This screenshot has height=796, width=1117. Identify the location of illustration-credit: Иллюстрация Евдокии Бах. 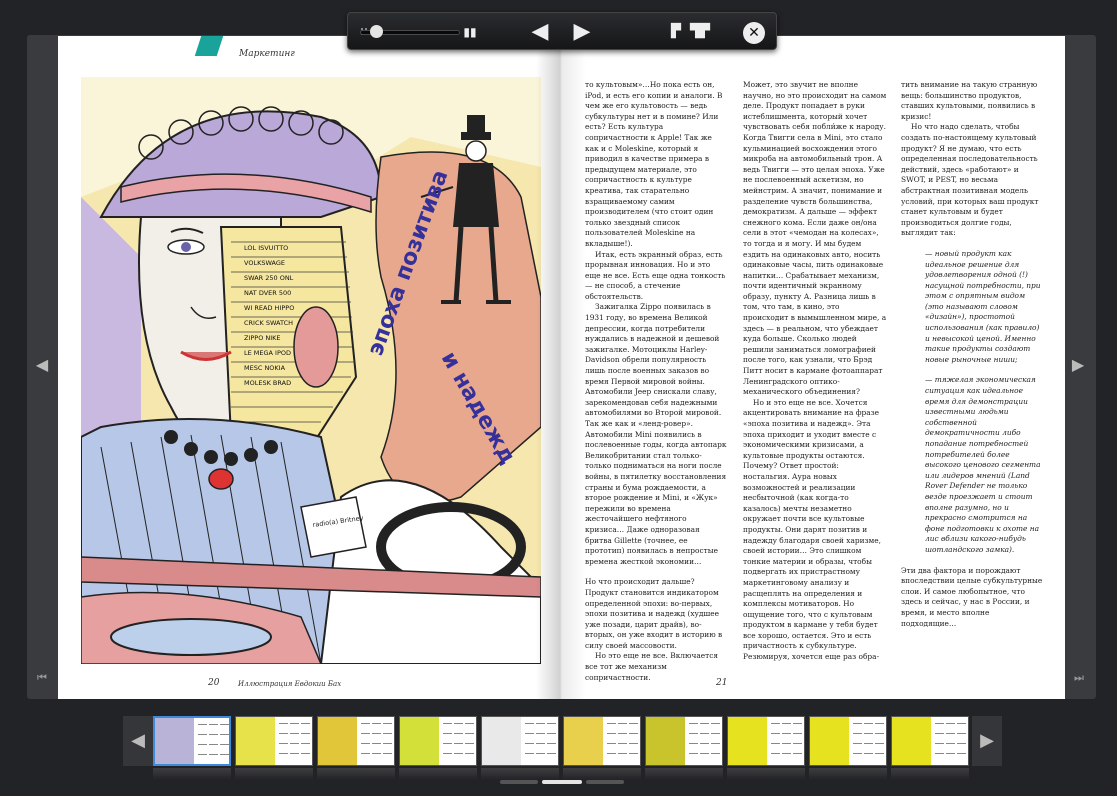
(290, 684).